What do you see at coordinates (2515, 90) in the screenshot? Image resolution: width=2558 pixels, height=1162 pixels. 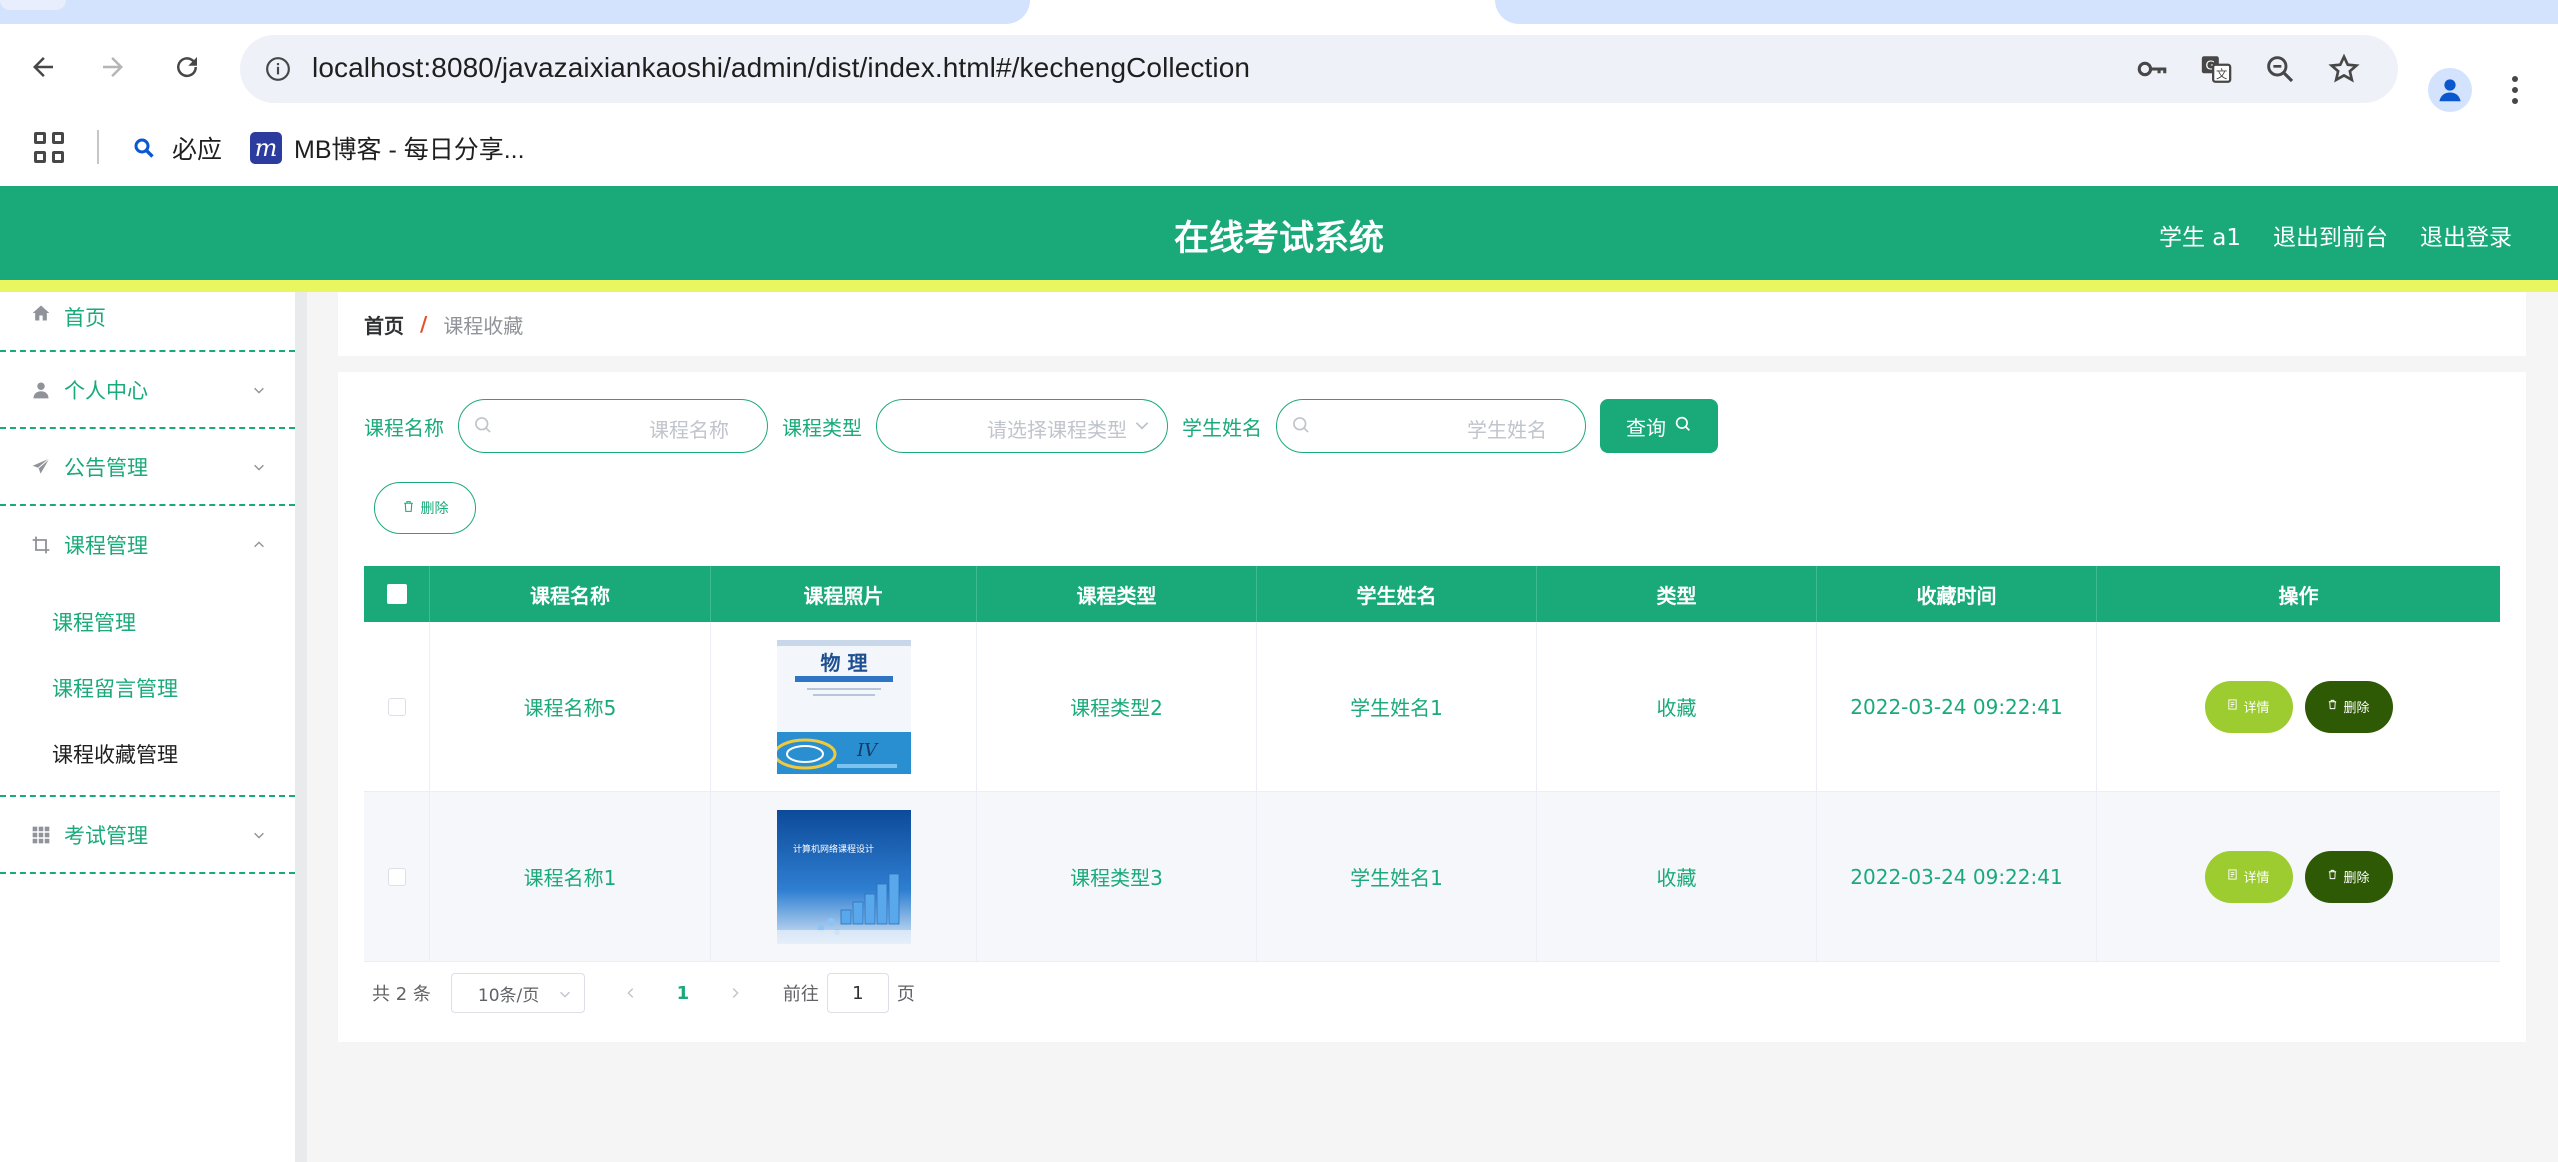 I see `browser-menu-icon` at bounding box center [2515, 90].